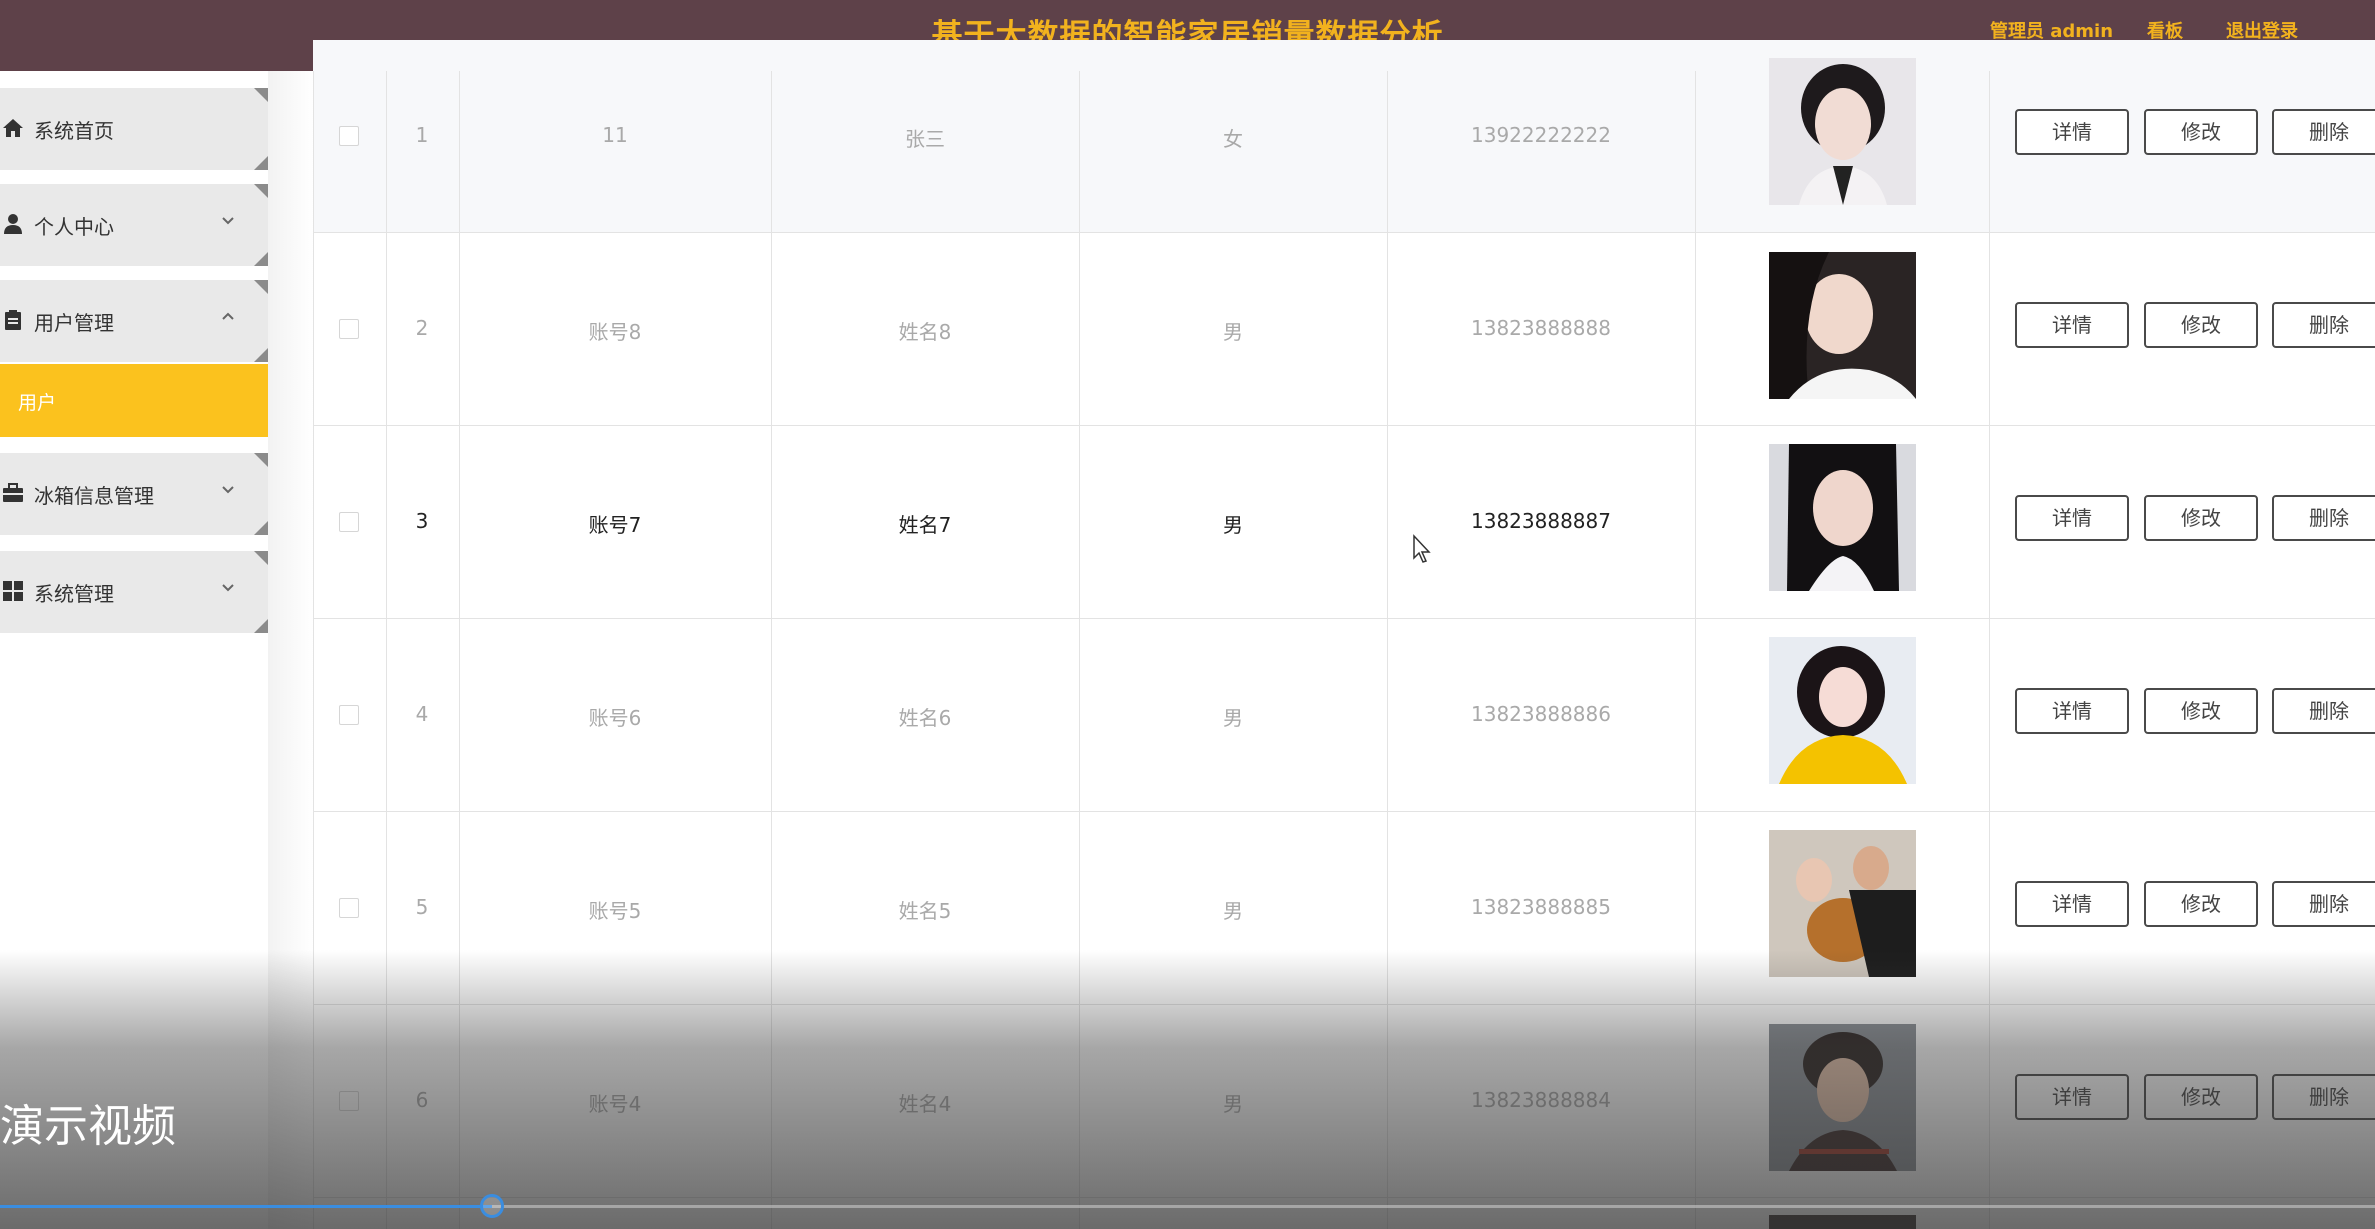 This screenshot has height=1229, width=2375. Describe the element at coordinates (491, 1206) in the screenshot. I see `video-progress-knob` at that location.